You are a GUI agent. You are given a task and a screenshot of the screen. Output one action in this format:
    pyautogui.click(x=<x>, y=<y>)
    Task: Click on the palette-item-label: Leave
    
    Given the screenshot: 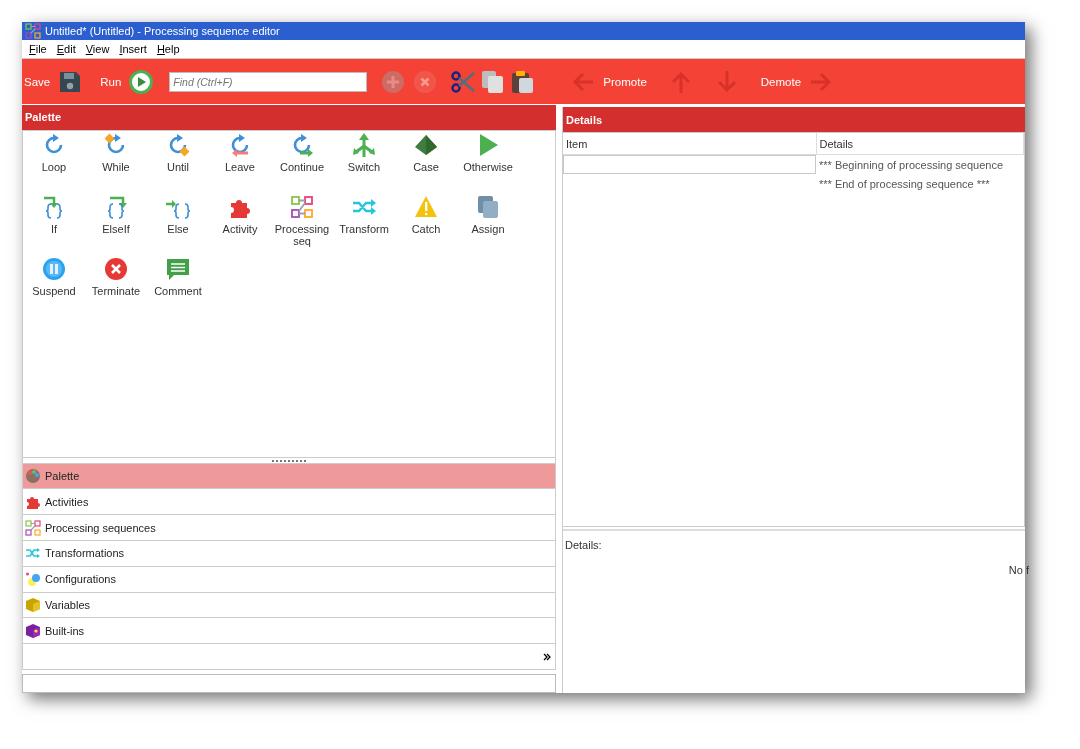 What is the action you would take?
    pyautogui.click(x=240, y=167)
    